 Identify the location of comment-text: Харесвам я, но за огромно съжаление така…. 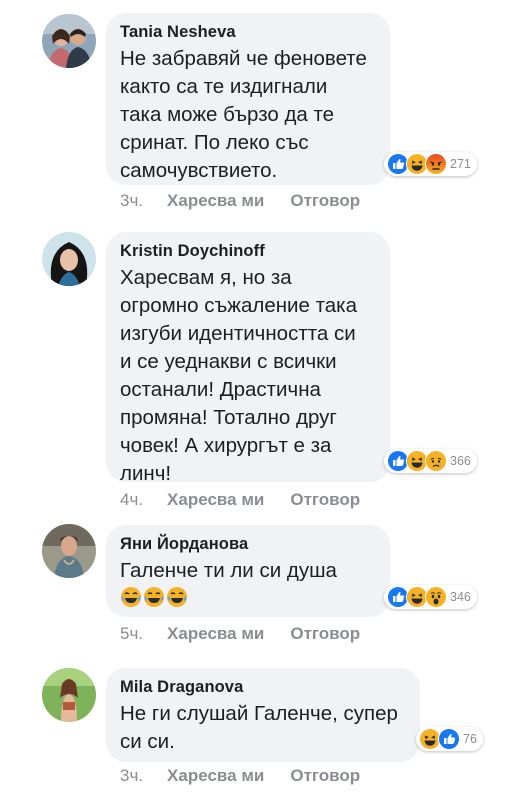
(238, 375).